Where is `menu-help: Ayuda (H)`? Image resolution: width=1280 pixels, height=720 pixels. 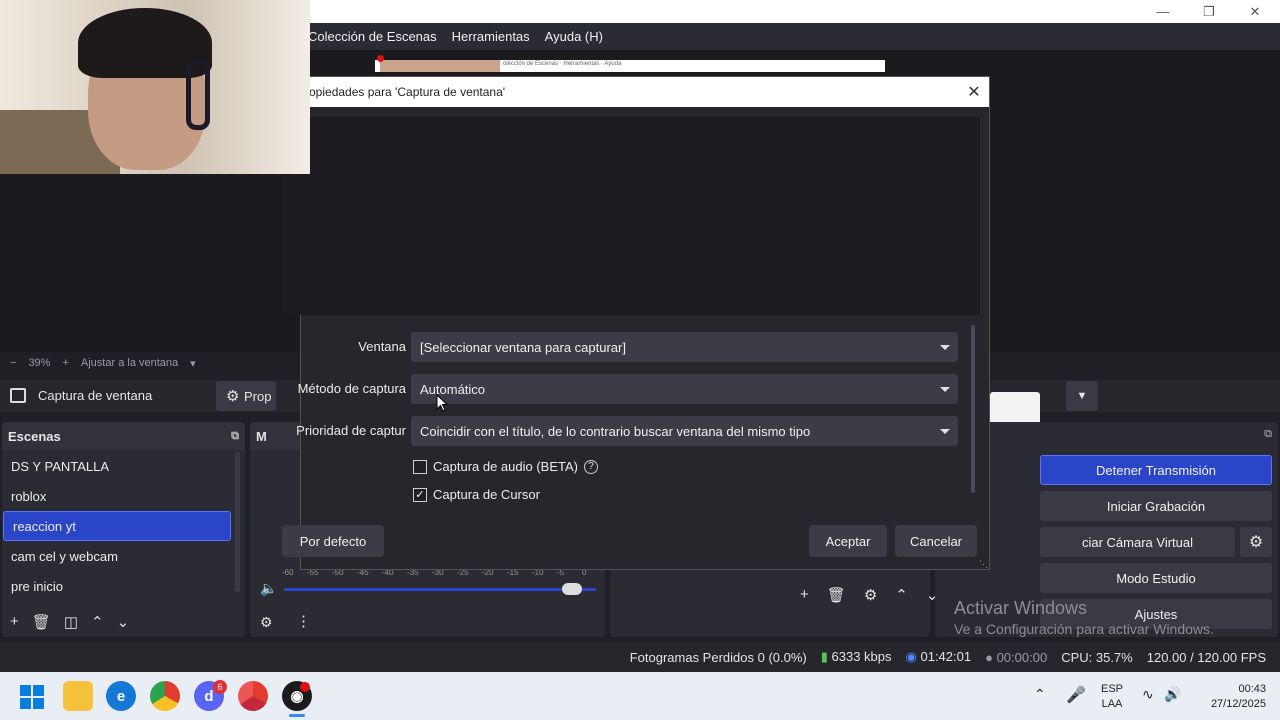
menu-help: Ayuda (H) is located at coordinates (574, 36).